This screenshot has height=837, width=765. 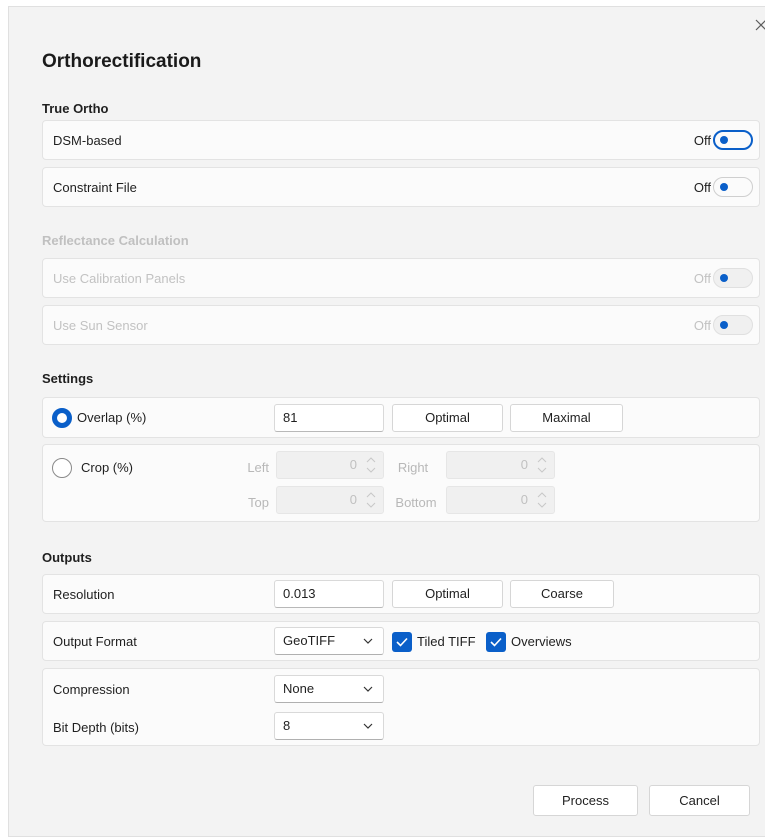 What do you see at coordinates (733, 325) in the screenshot?
I see `sun-sensor-toggle` at bounding box center [733, 325].